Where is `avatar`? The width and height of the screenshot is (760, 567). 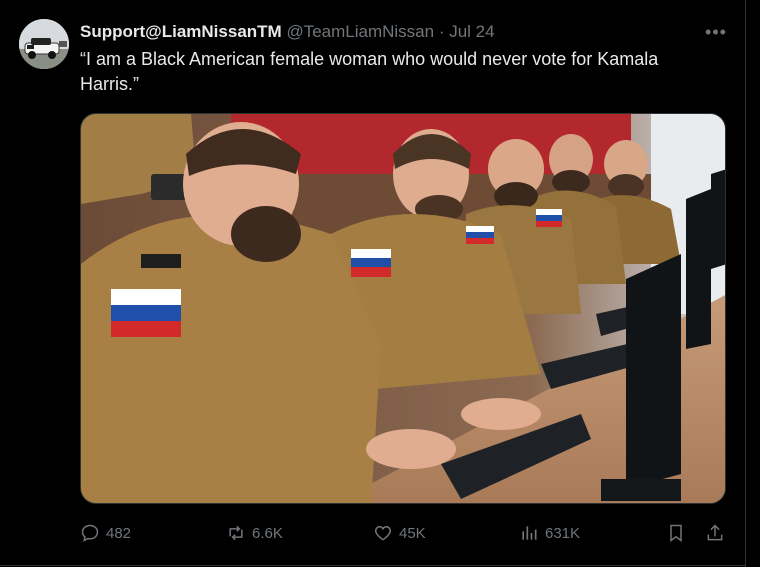
avatar is located at coordinates (44, 44).